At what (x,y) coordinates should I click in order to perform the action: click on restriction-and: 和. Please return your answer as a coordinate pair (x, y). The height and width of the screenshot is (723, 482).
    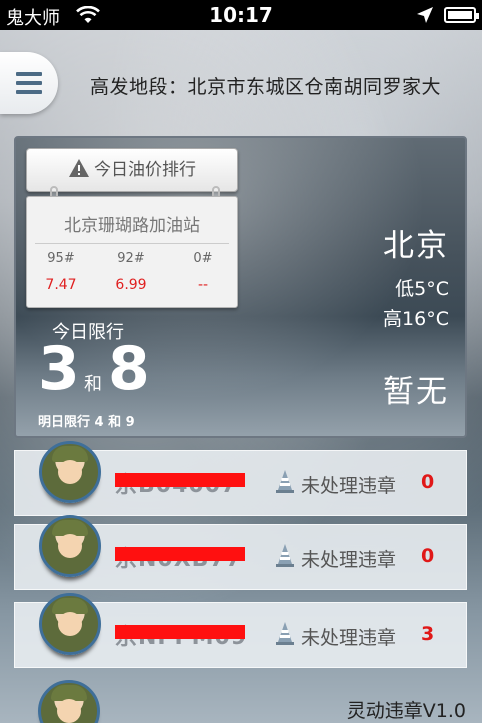
    Looking at the image, I should click on (93, 384).